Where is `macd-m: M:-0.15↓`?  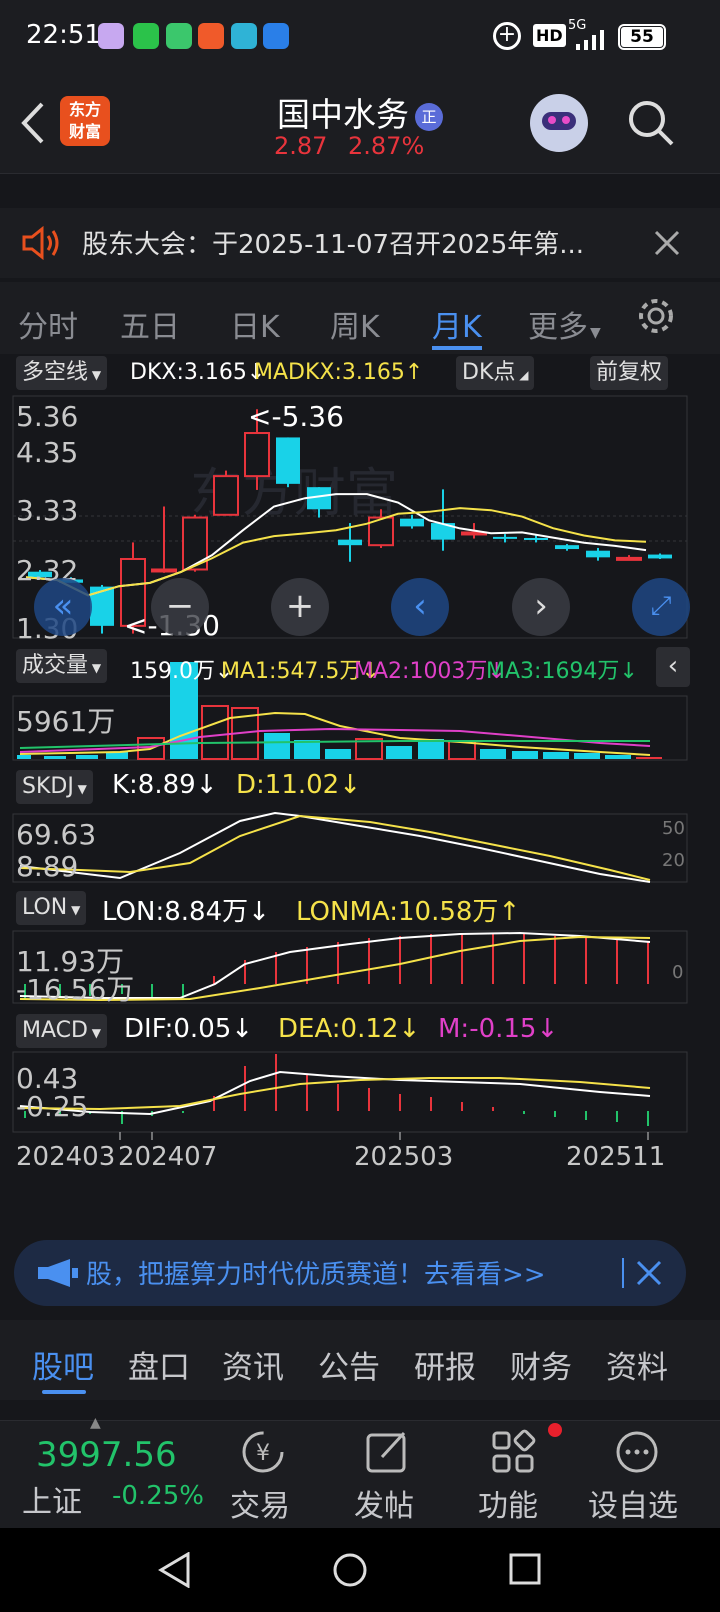
macd-m: M:-0.15↓ is located at coordinates (498, 1029).